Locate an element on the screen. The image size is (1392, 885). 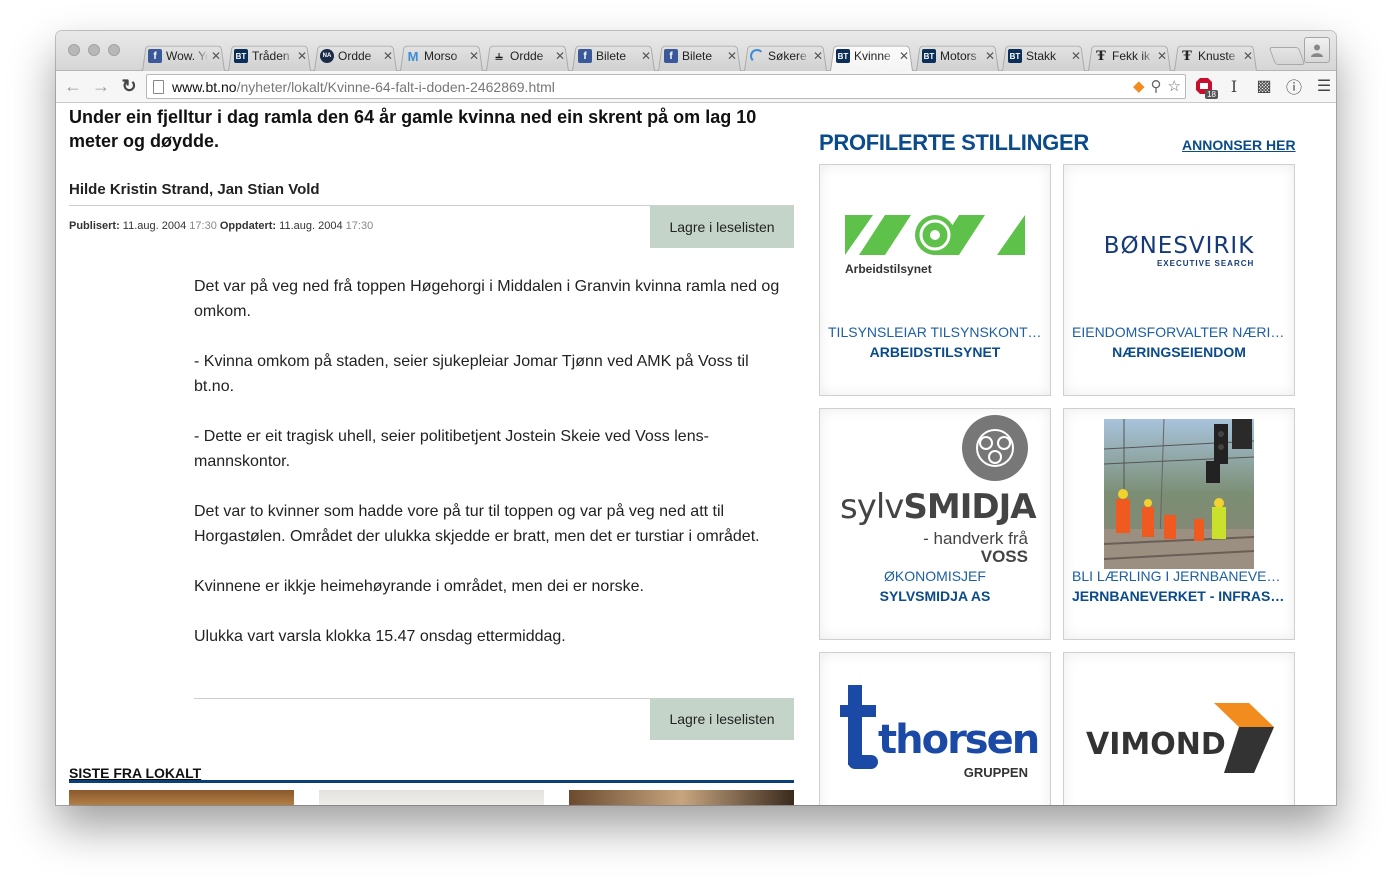
bonesvirik-logo: BØNESVIRIK EXECUTIVE SEARCH is located at coordinates (1179, 250).